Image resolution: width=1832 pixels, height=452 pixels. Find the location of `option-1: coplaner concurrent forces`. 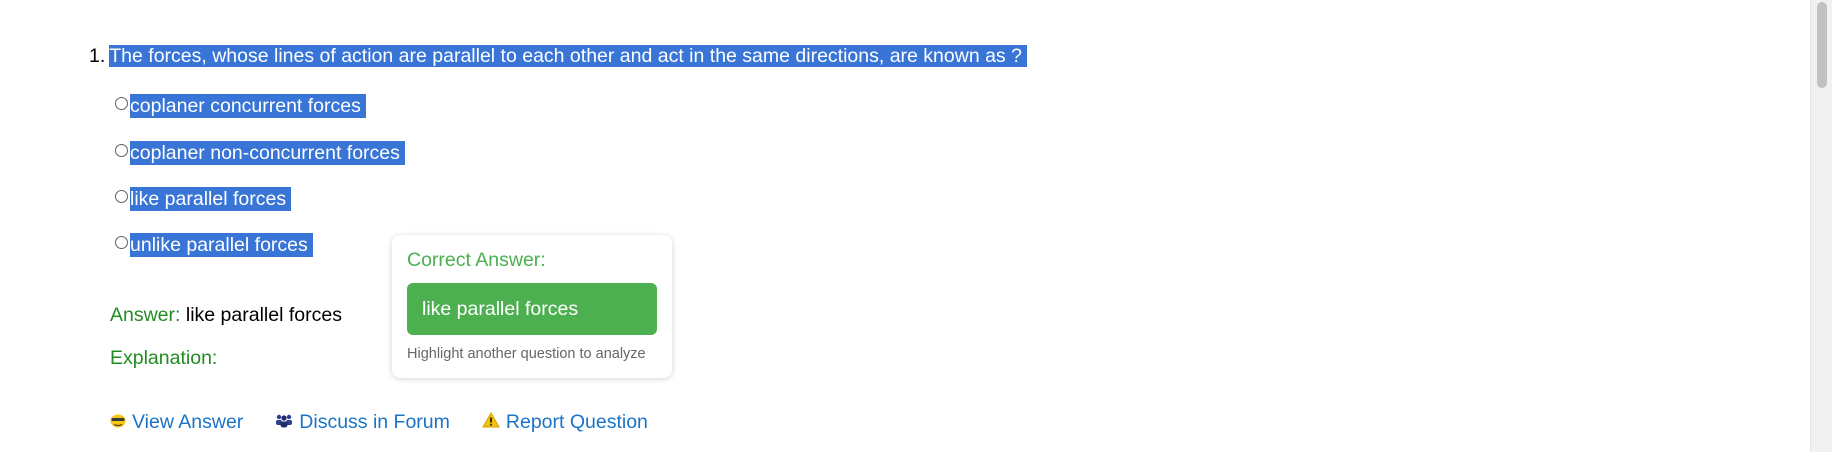

option-1: coplaner concurrent forces is located at coordinates (240, 106).